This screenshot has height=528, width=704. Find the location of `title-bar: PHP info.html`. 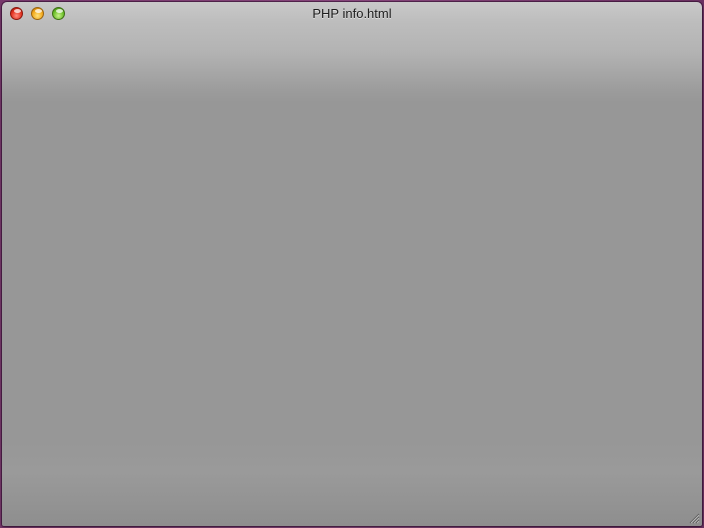

title-bar: PHP info.html is located at coordinates (352, 14).